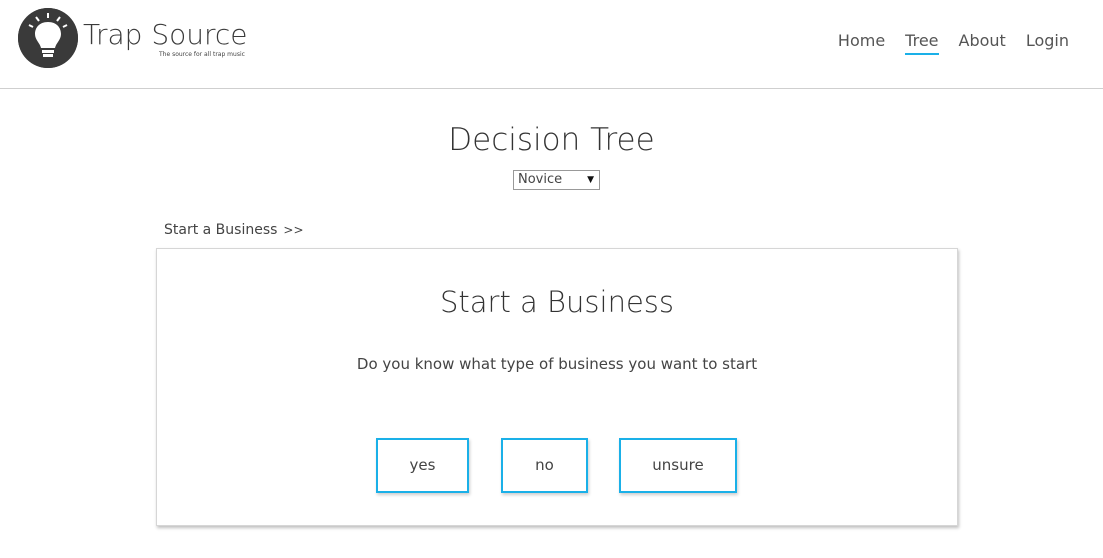  I want to click on level-select-value: Novice, so click(540, 179).